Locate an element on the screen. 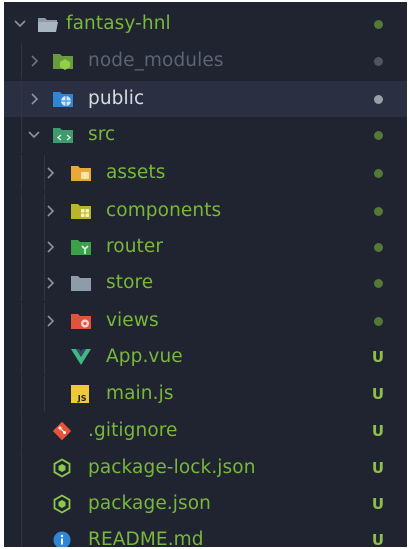  tree-item-assets: assets is located at coordinates (205, 173).